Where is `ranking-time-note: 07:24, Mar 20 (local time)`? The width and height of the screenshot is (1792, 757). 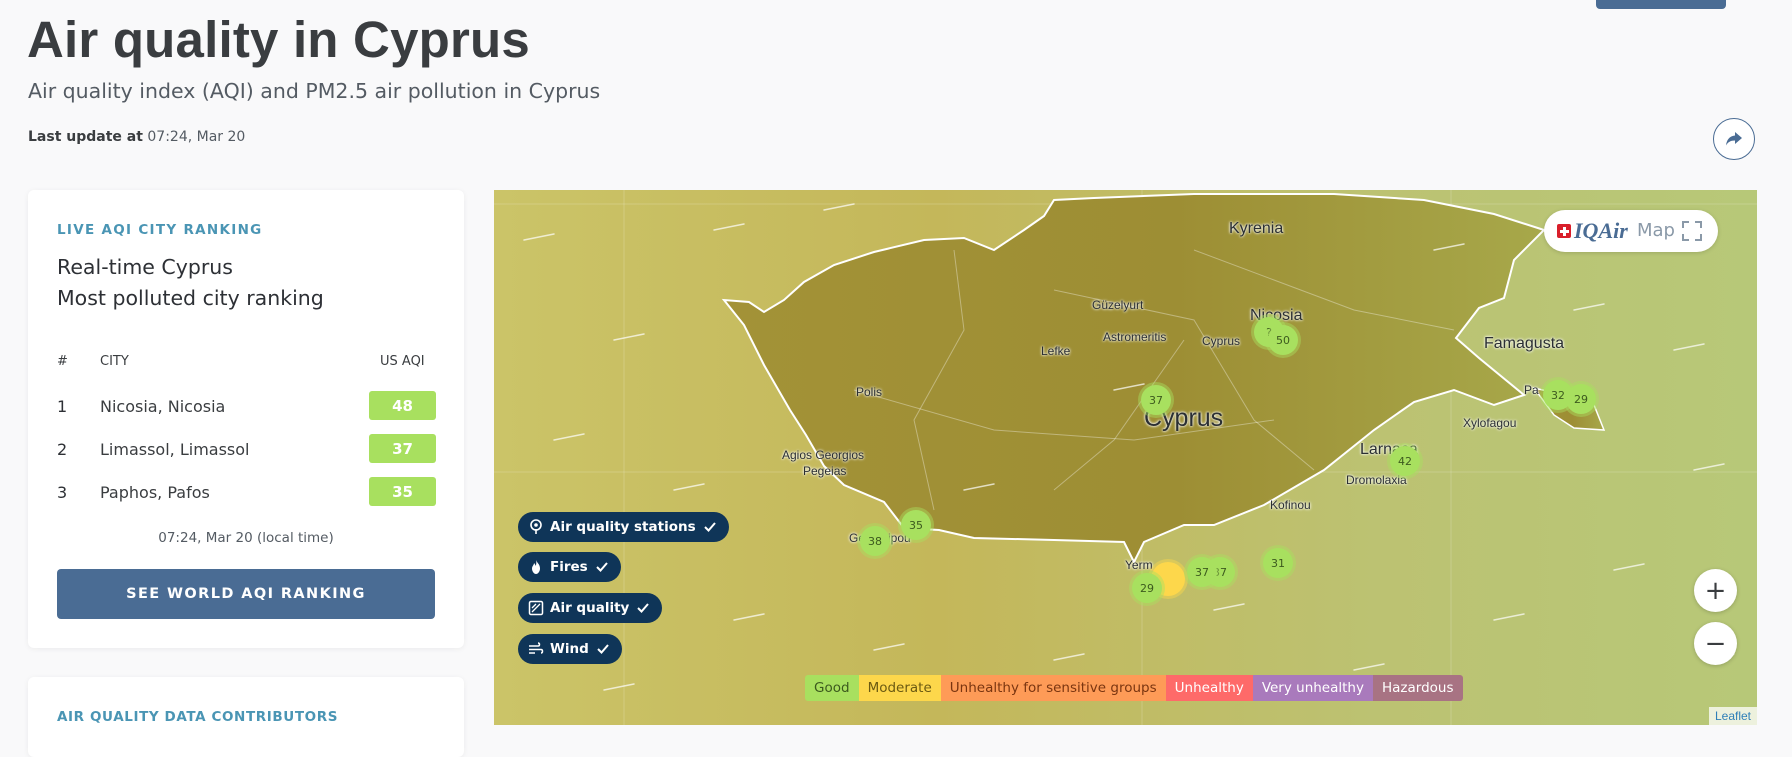
ranking-time-note: 07:24, Mar 20 (local time) is located at coordinates (246, 538).